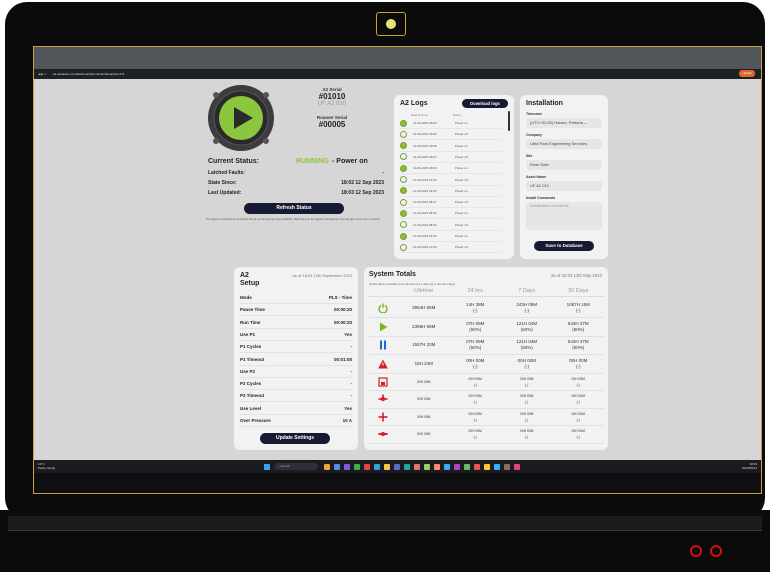 This screenshot has width=770, height=572. I want to click on latched-value: -, so click(383, 173).